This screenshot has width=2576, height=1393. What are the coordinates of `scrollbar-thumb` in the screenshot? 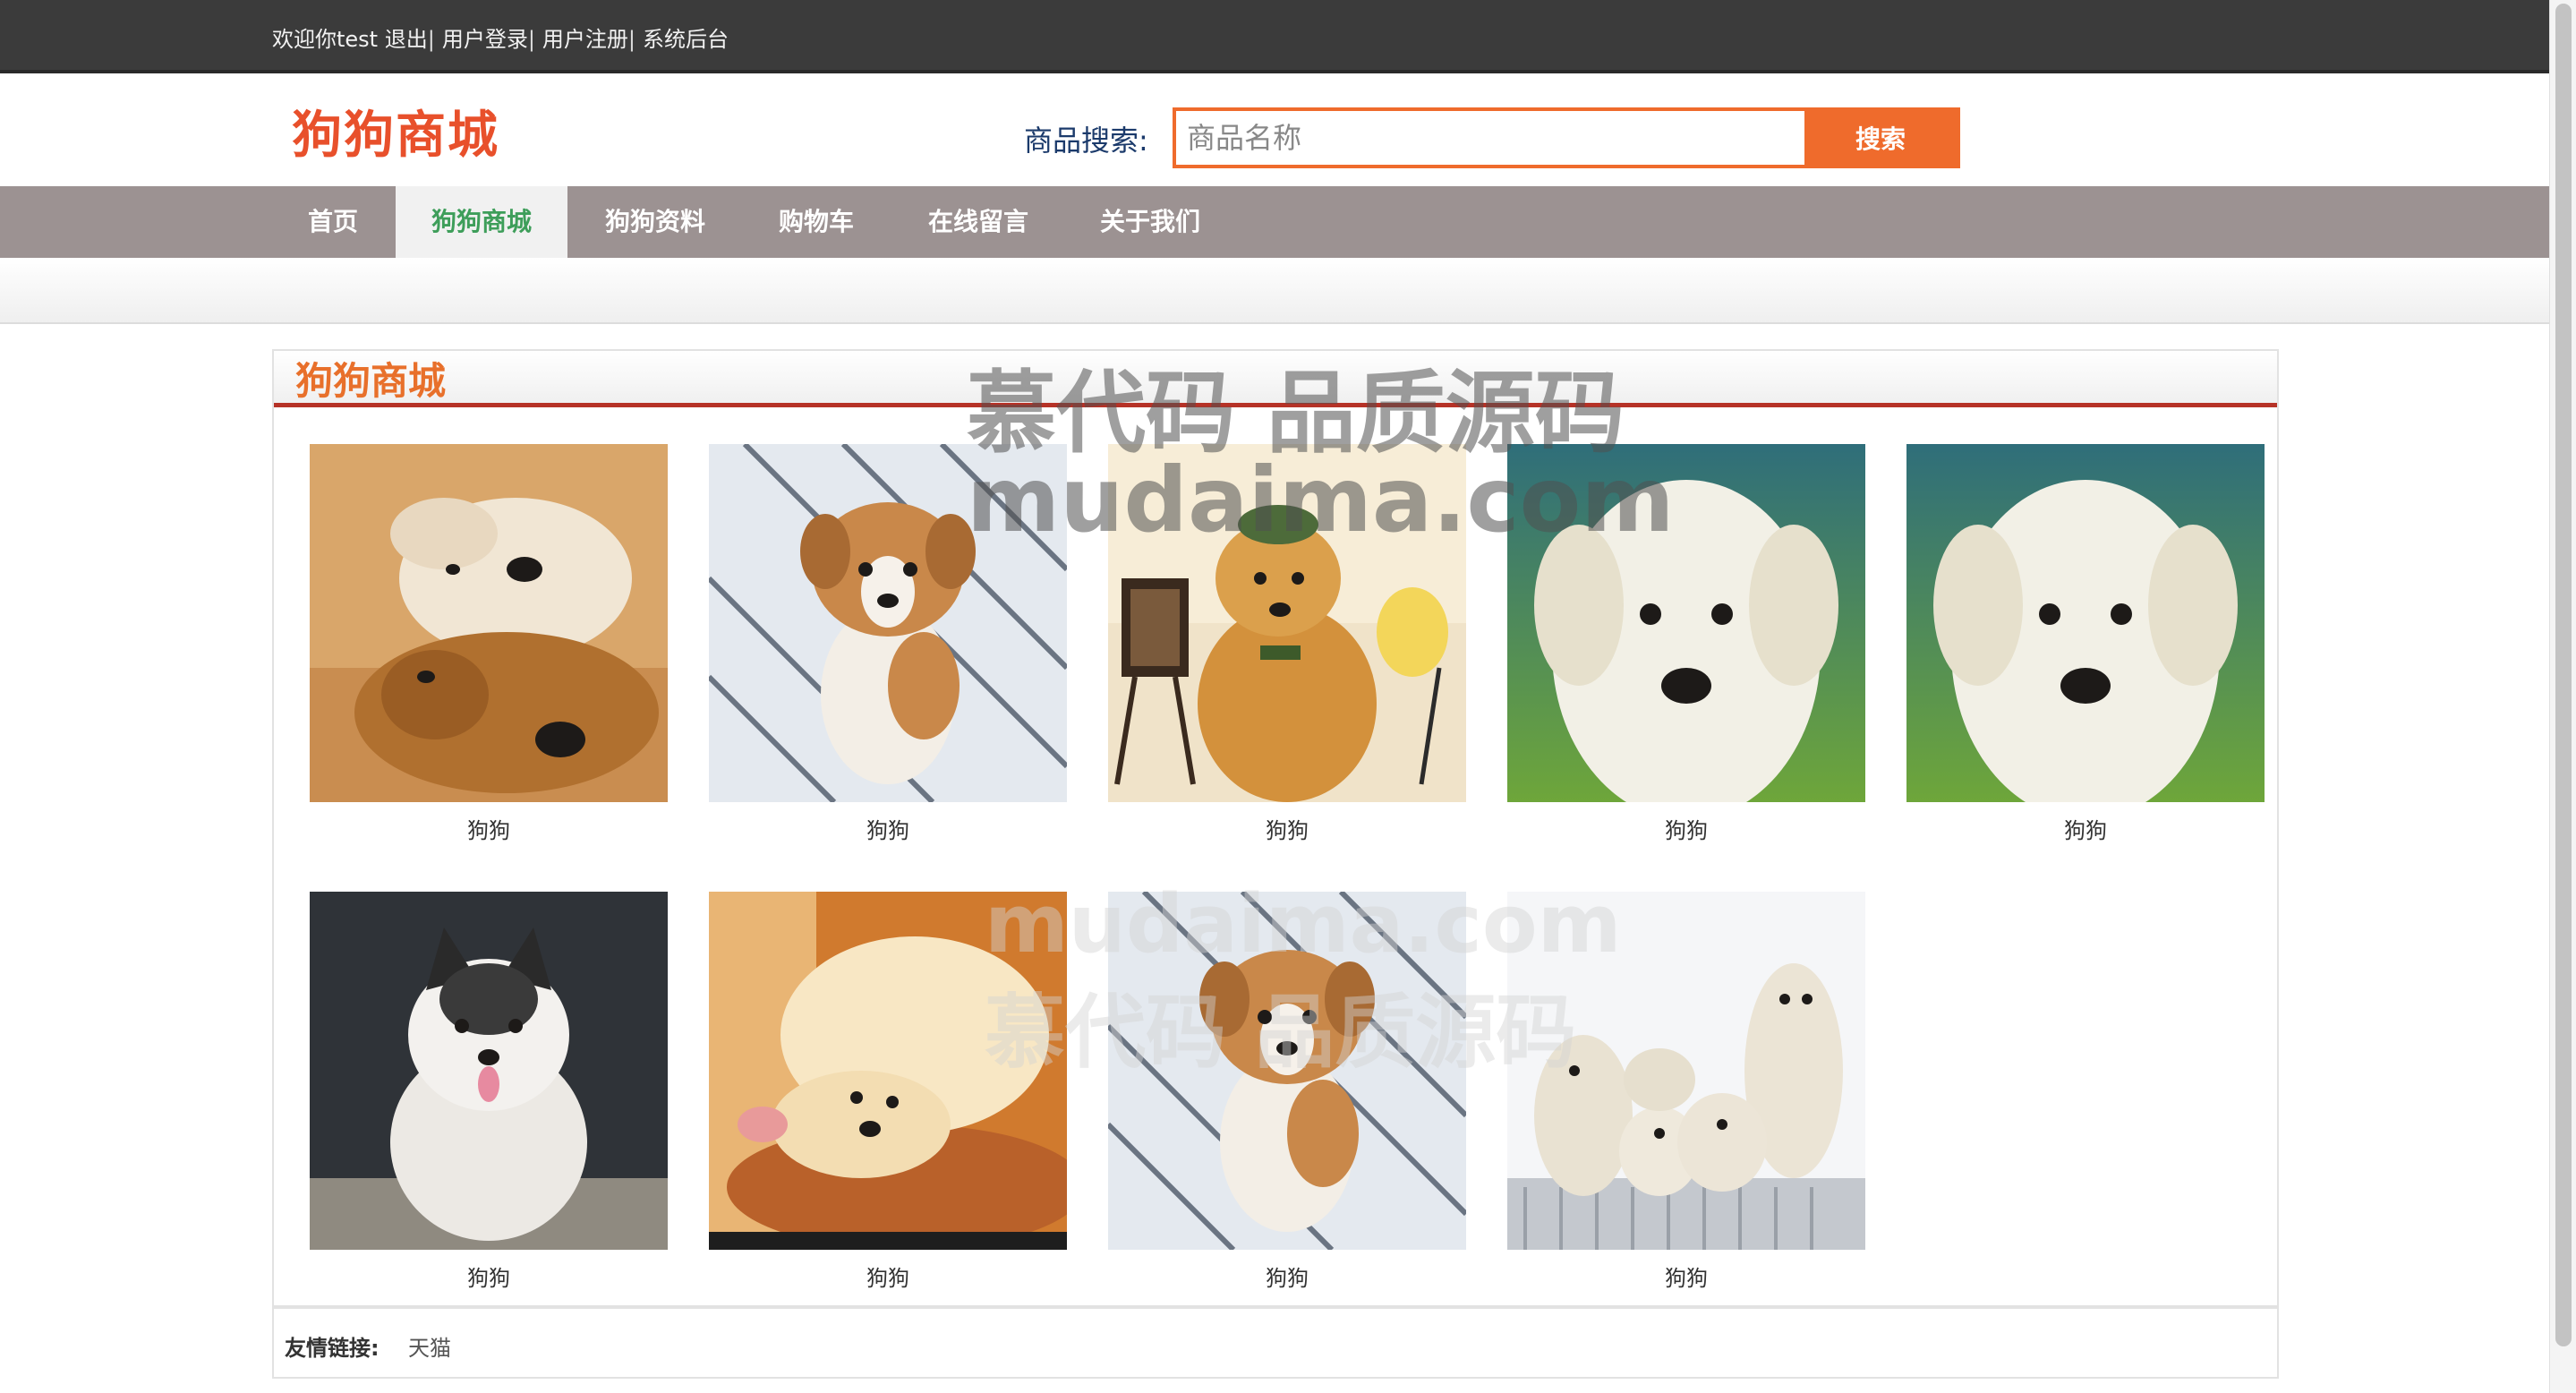 It's located at (2563, 675).